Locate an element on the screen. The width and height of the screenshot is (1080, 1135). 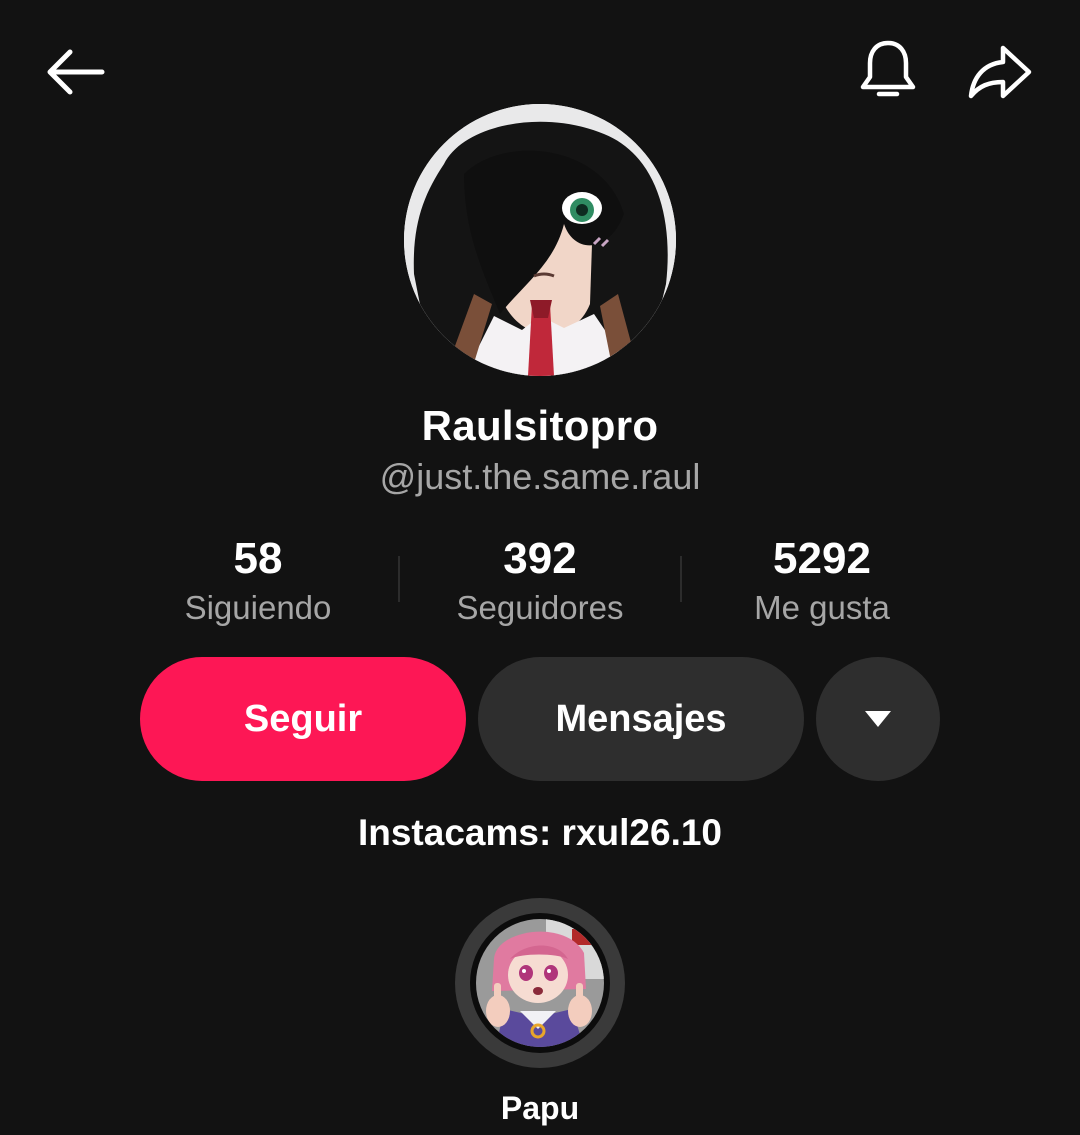
story-highlight is located at coordinates (540, 983).